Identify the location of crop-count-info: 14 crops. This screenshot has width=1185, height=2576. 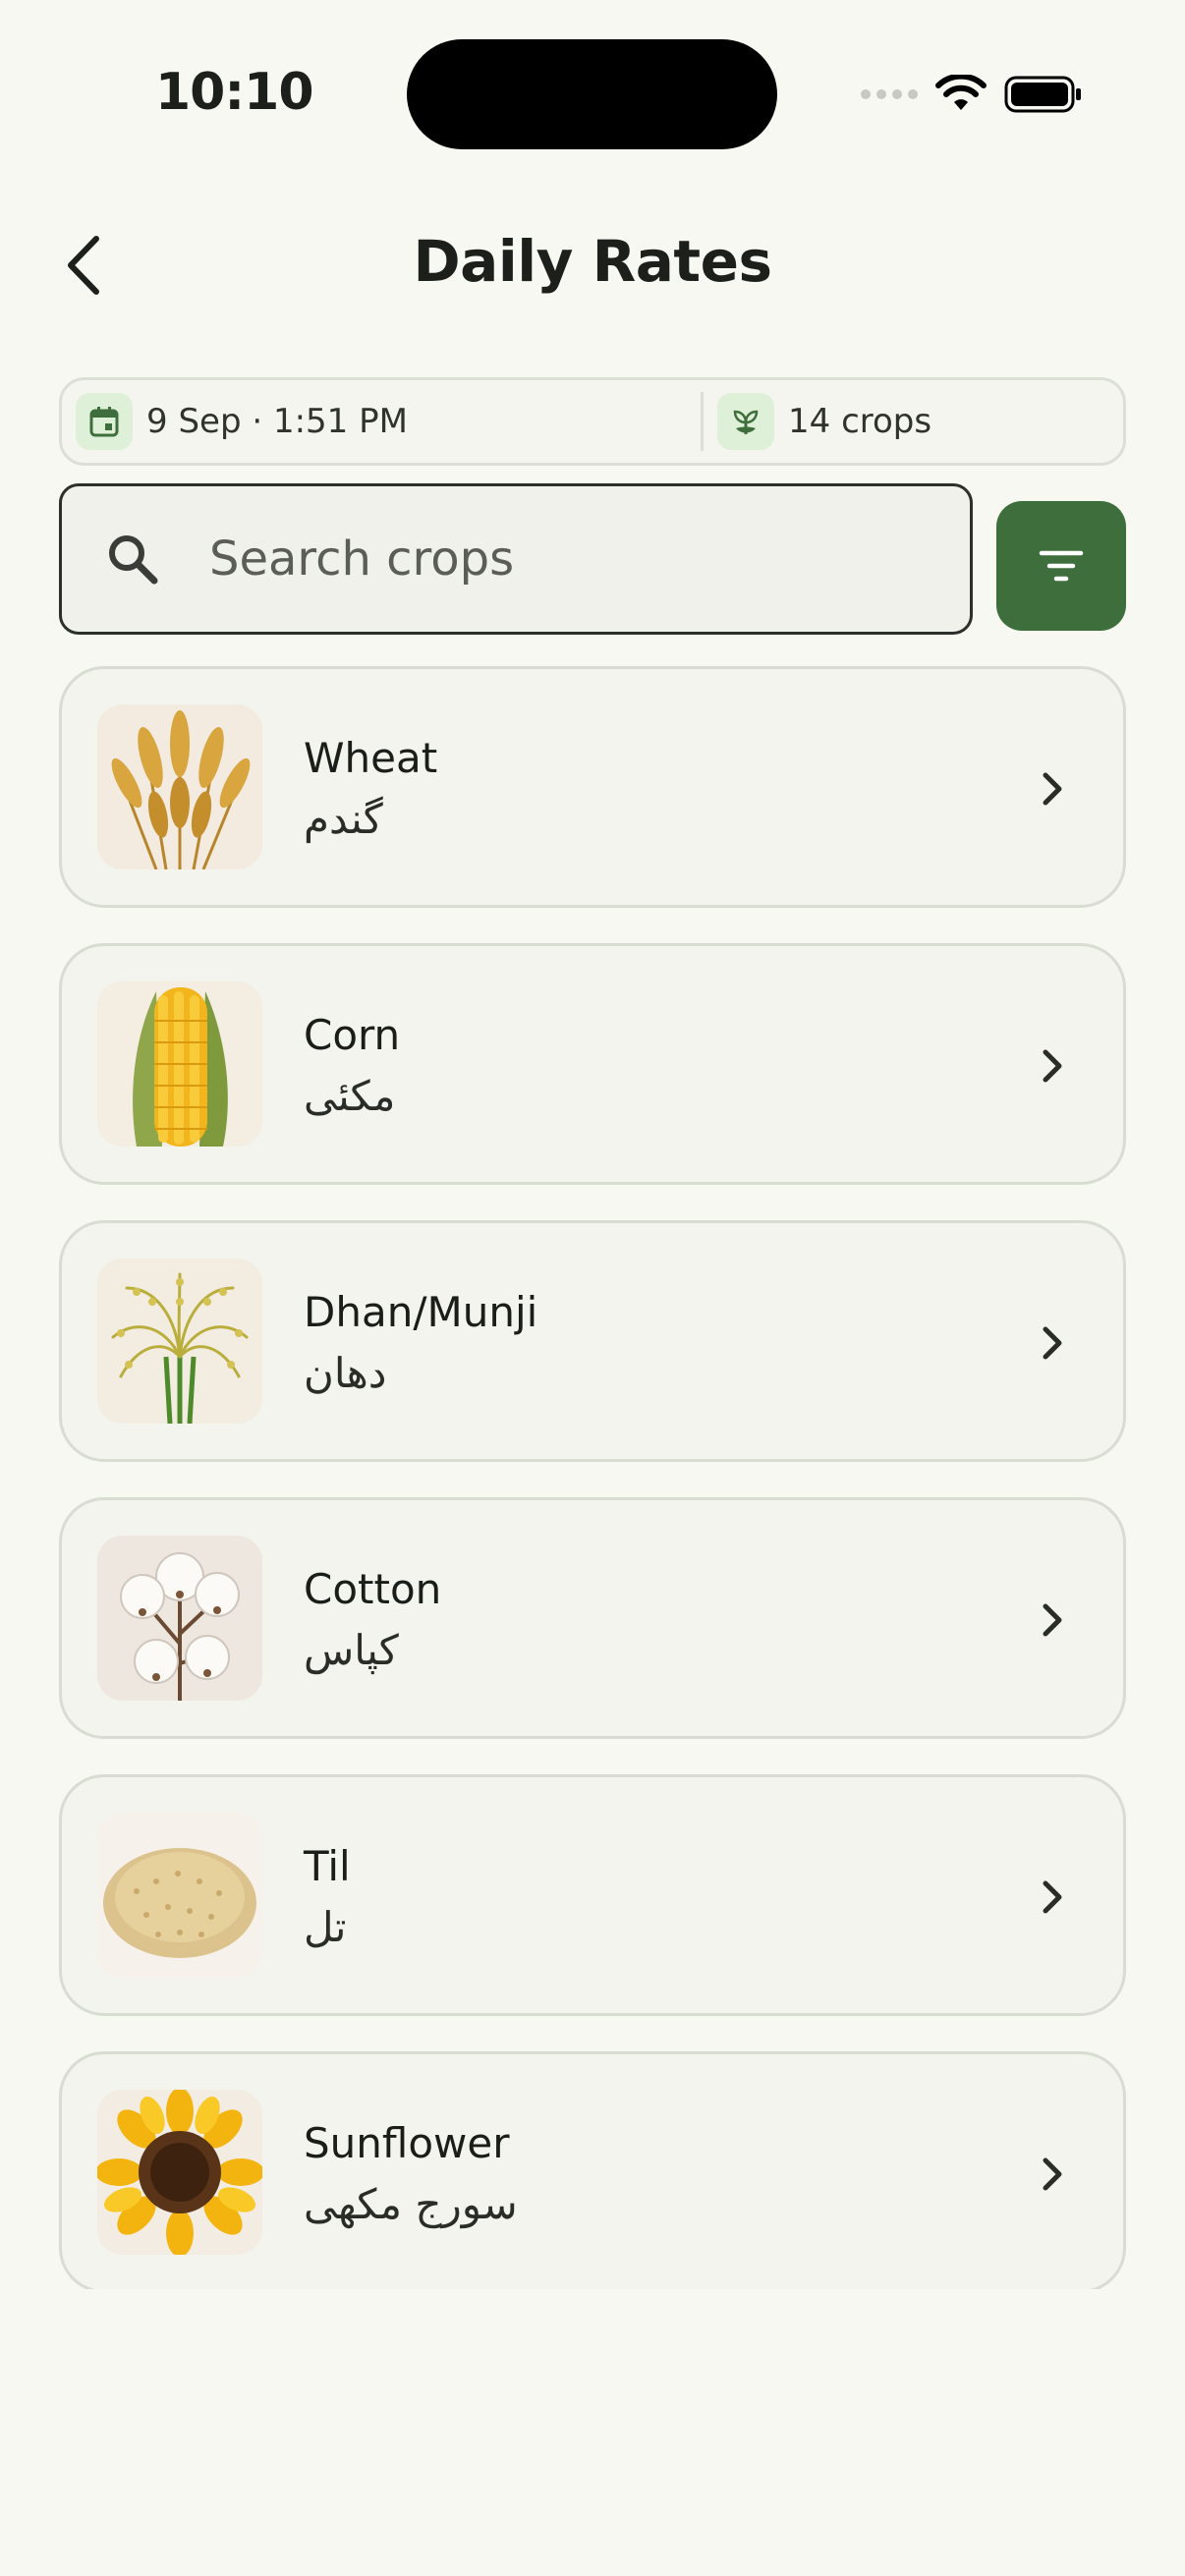
(817, 421).